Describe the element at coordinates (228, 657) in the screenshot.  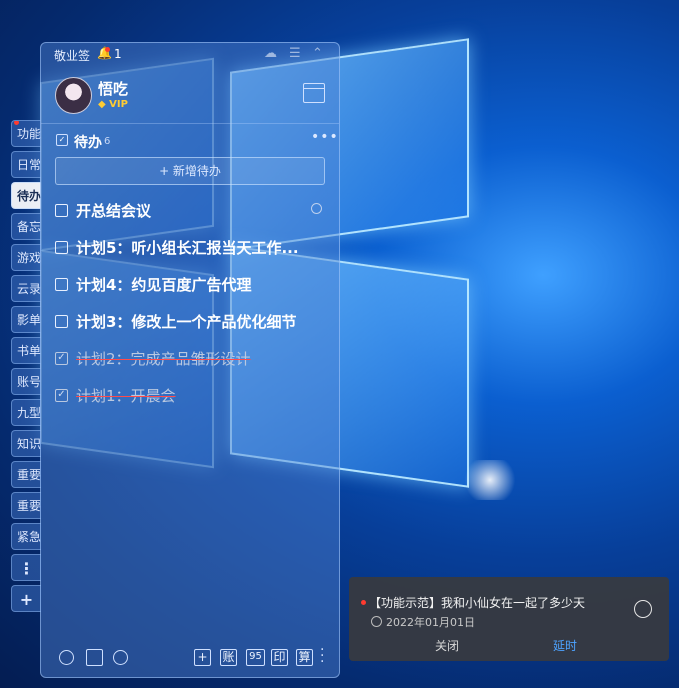
I see `account-button: 账` at that location.